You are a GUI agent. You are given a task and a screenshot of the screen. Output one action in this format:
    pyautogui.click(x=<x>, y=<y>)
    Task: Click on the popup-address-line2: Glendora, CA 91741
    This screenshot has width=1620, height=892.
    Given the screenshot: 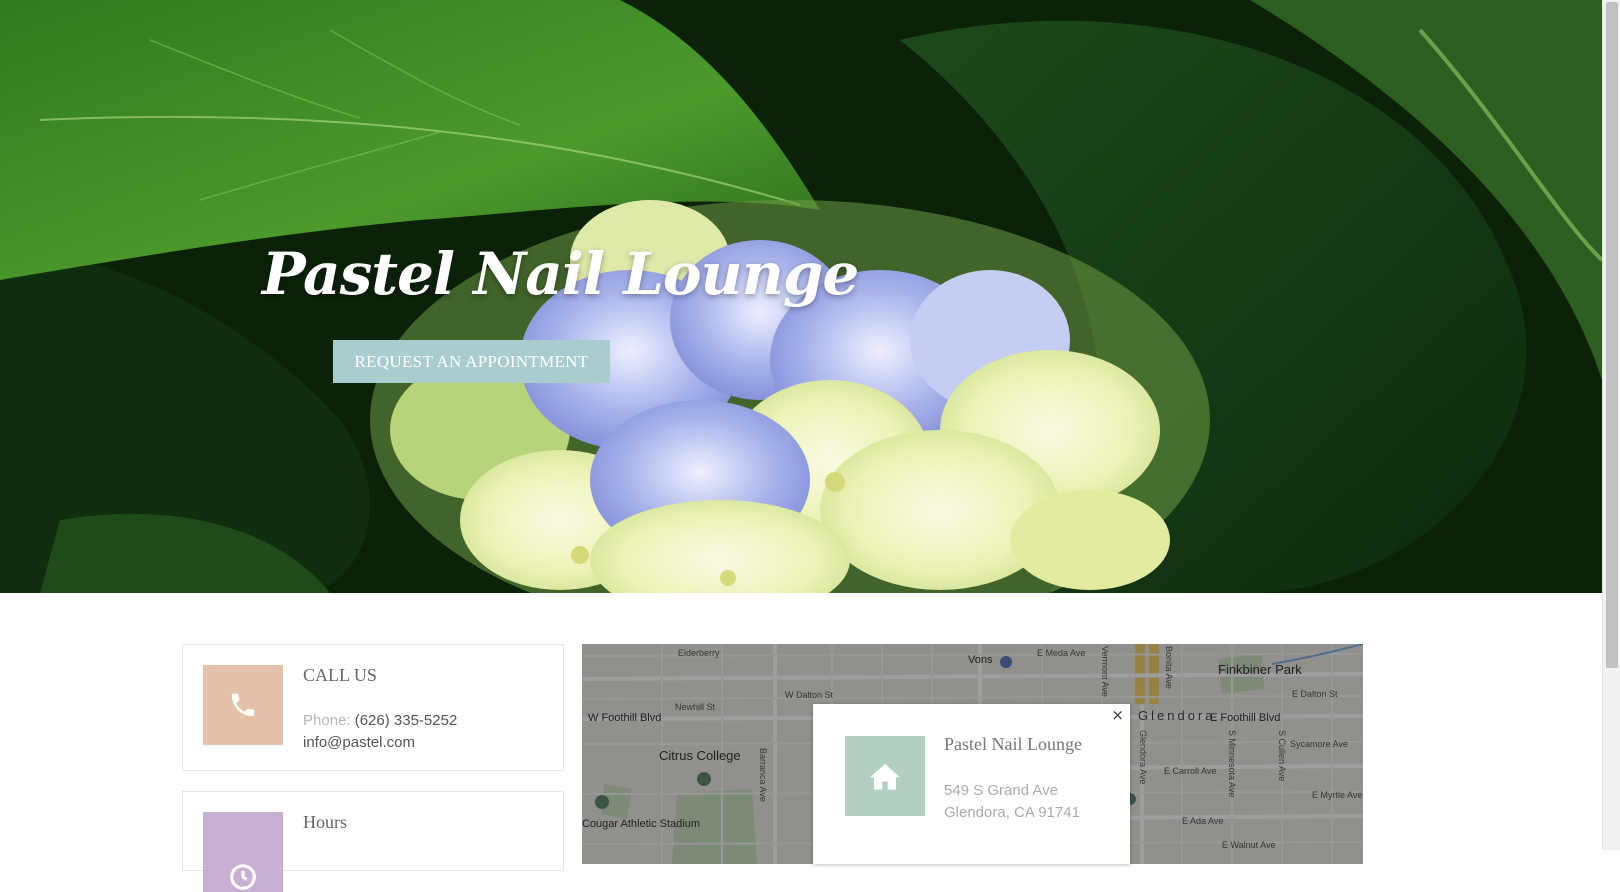 What is the action you would take?
    pyautogui.click(x=1012, y=812)
    